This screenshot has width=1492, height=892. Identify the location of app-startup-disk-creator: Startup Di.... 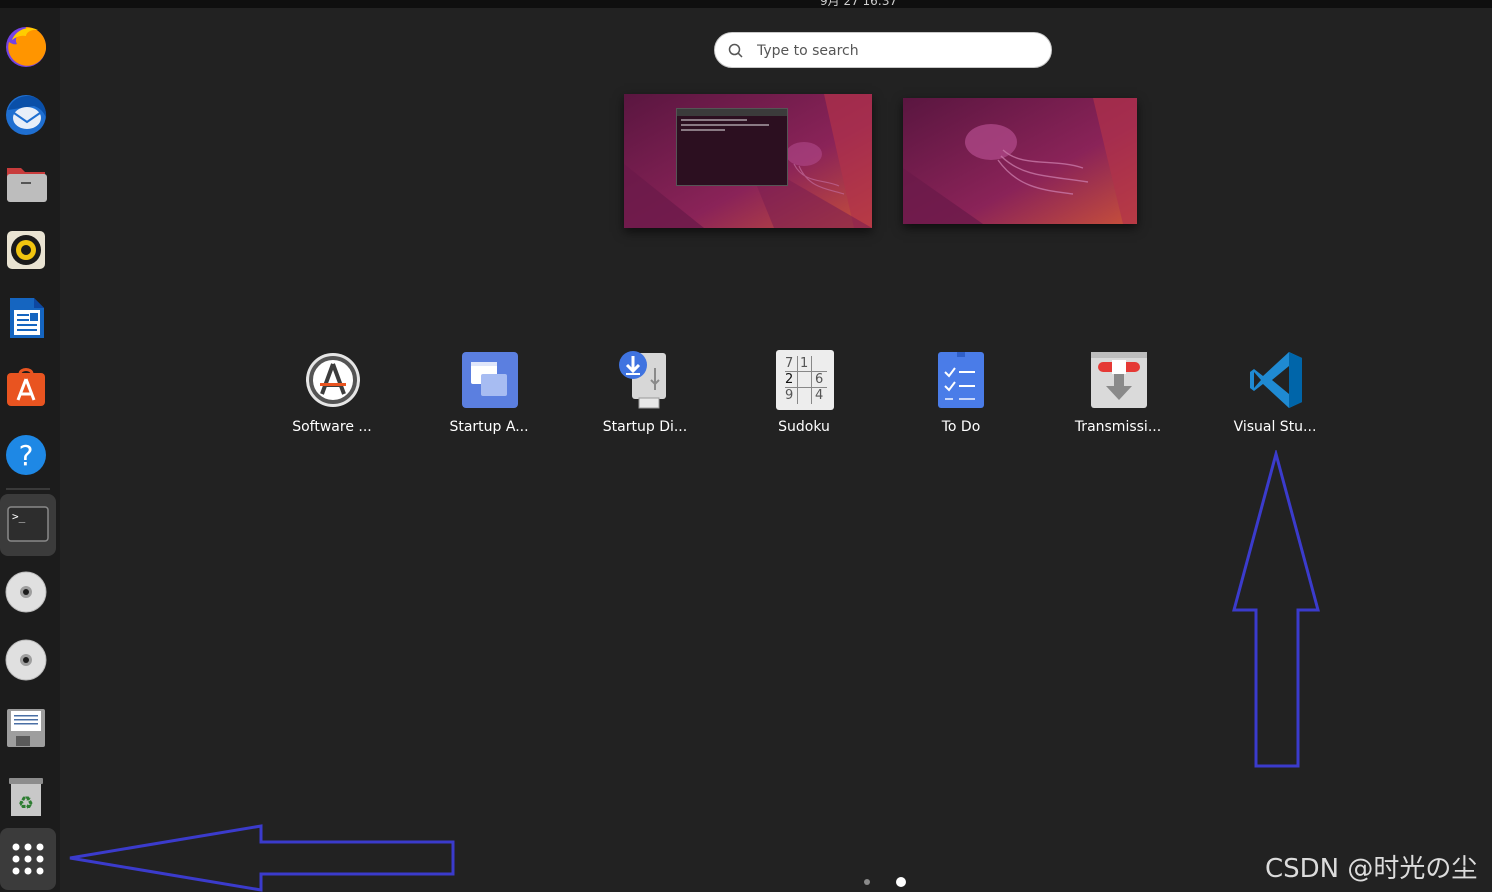
(645, 400).